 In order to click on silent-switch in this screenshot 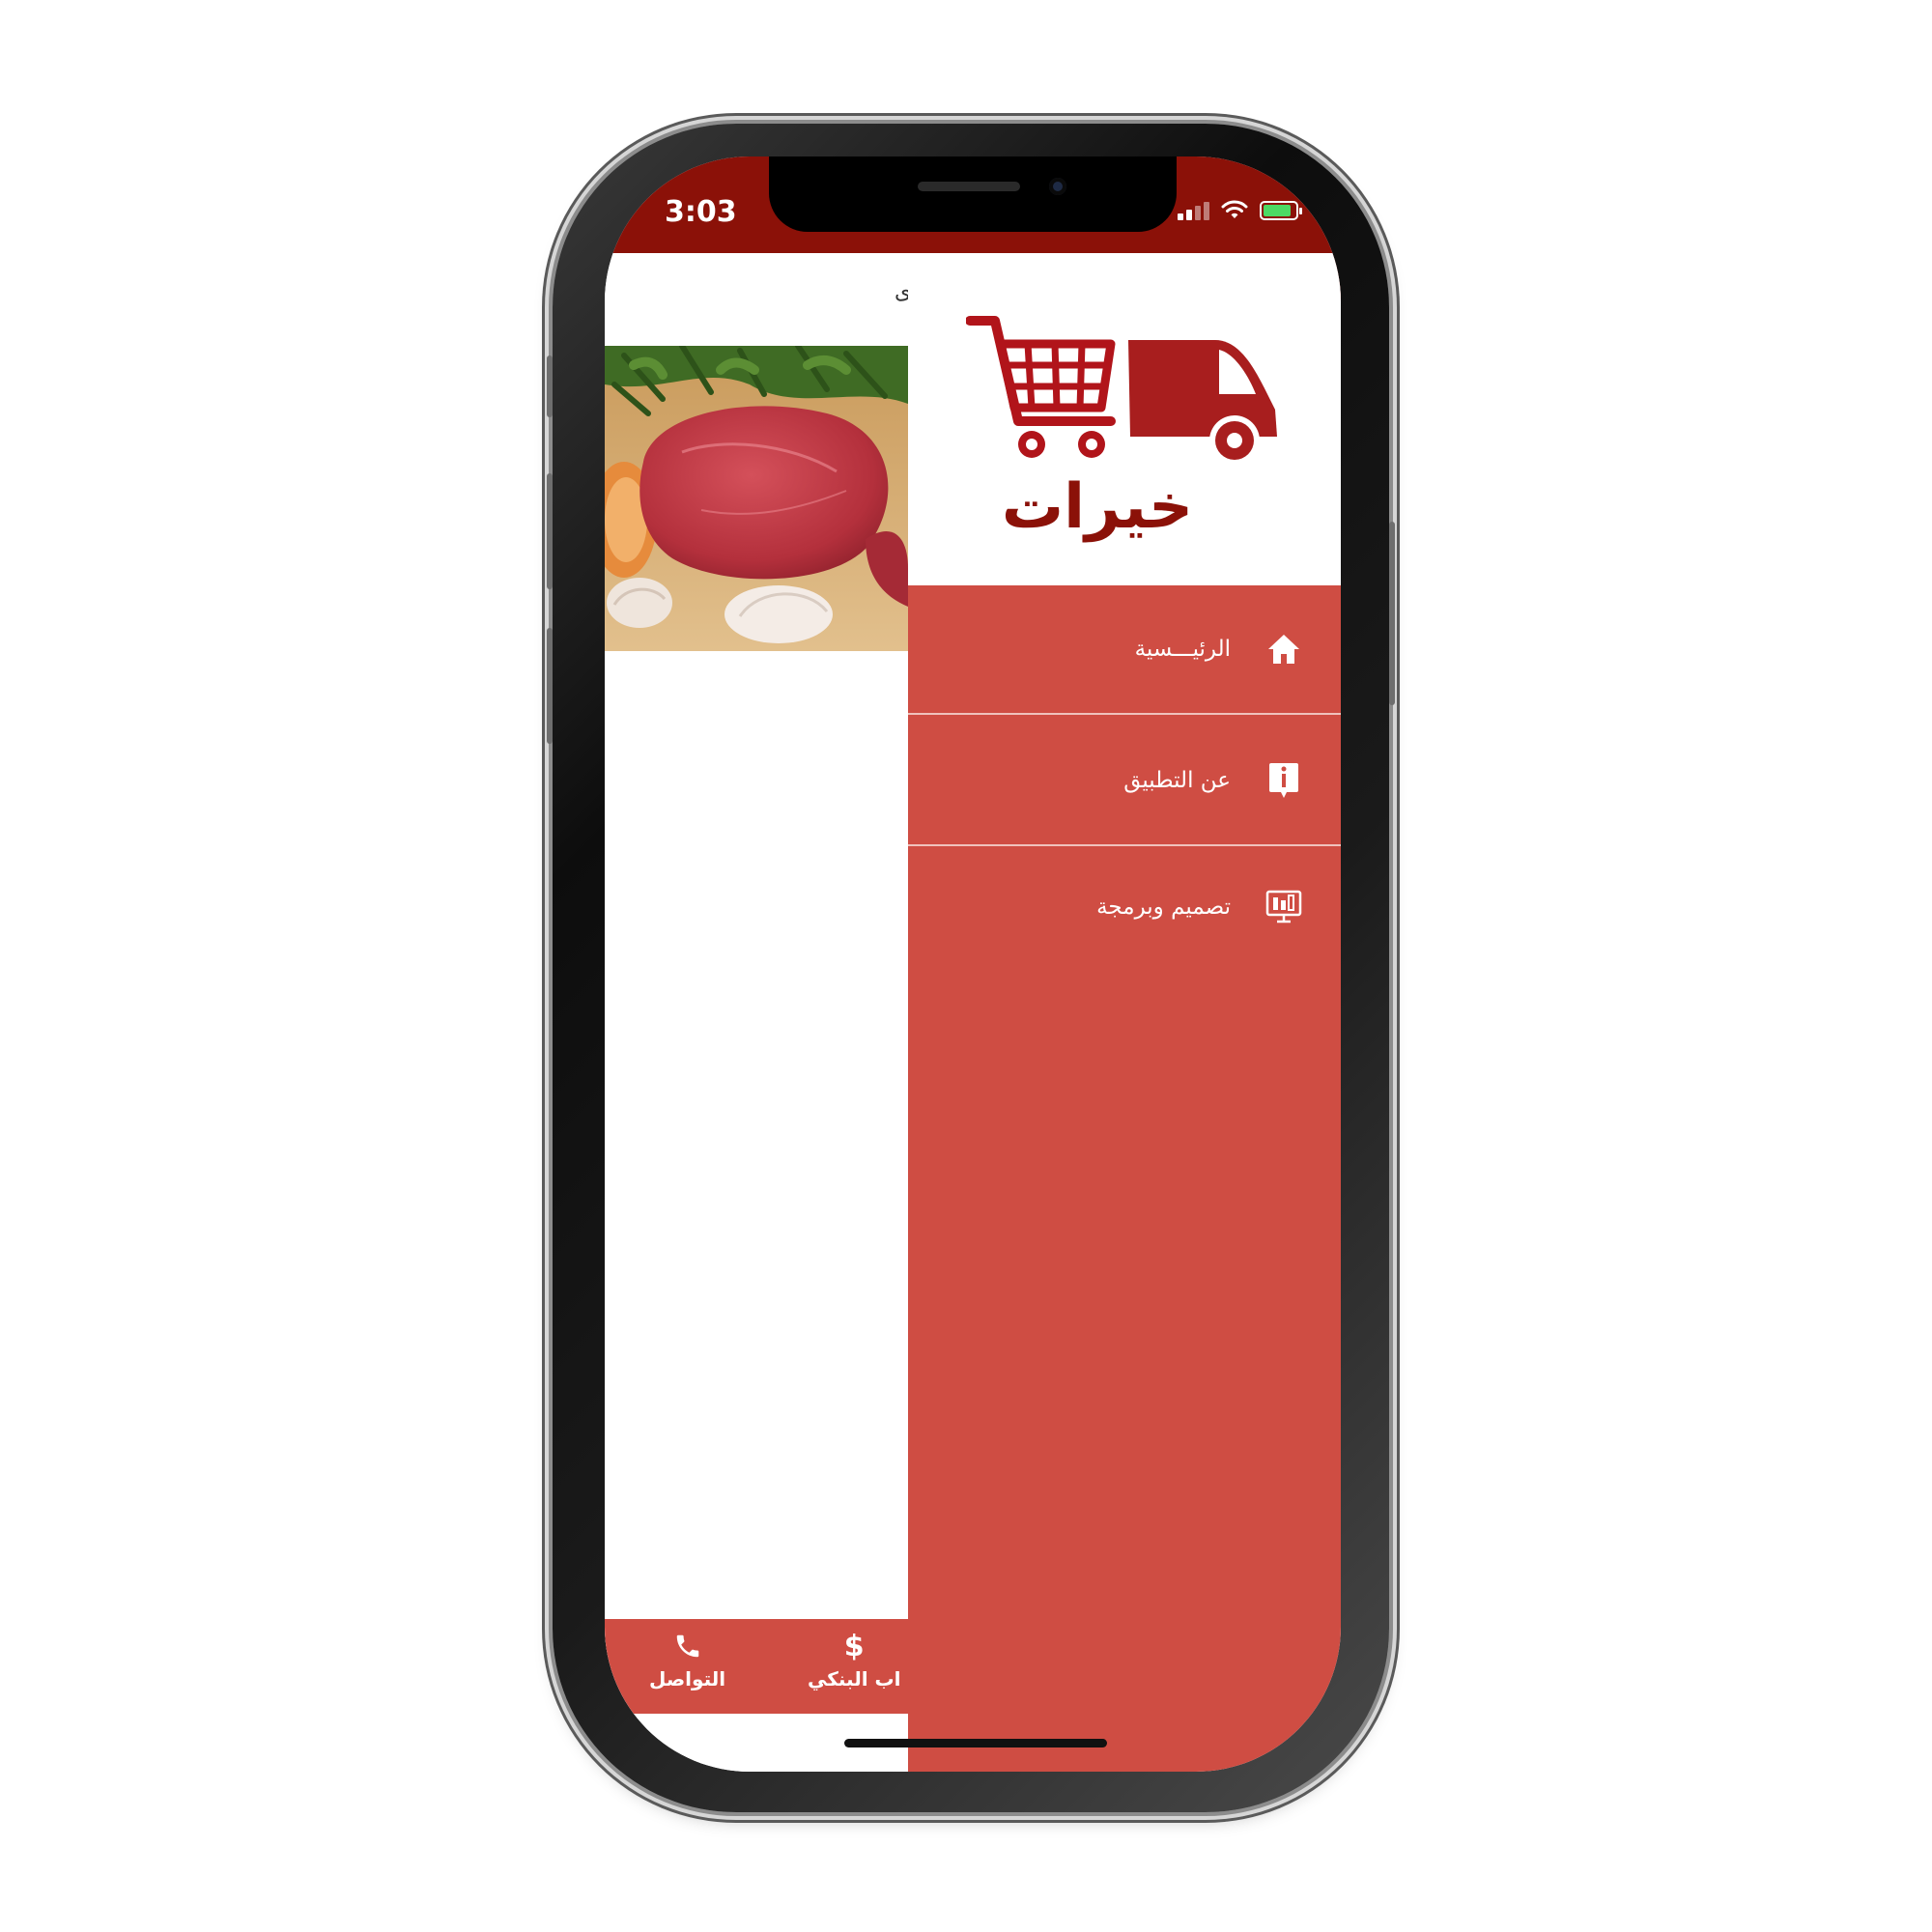, I will do `click(550, 386)`.